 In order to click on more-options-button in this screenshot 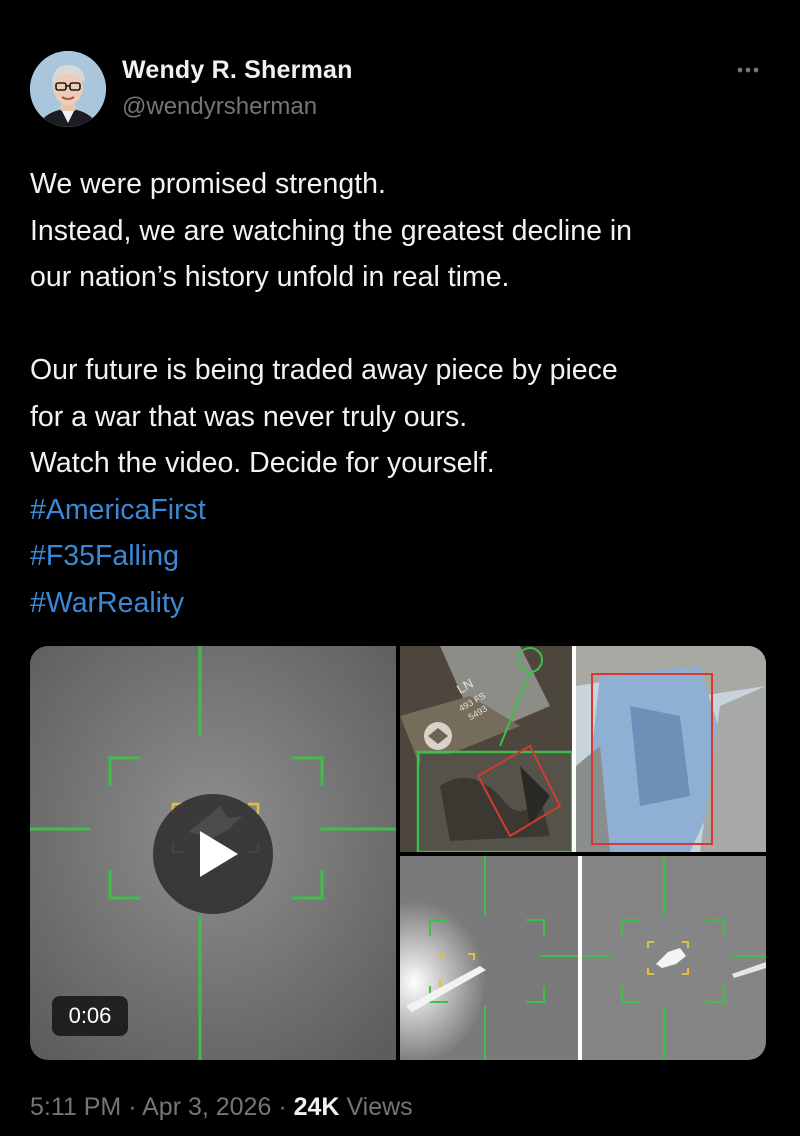, I will do `click(748, 70)`.